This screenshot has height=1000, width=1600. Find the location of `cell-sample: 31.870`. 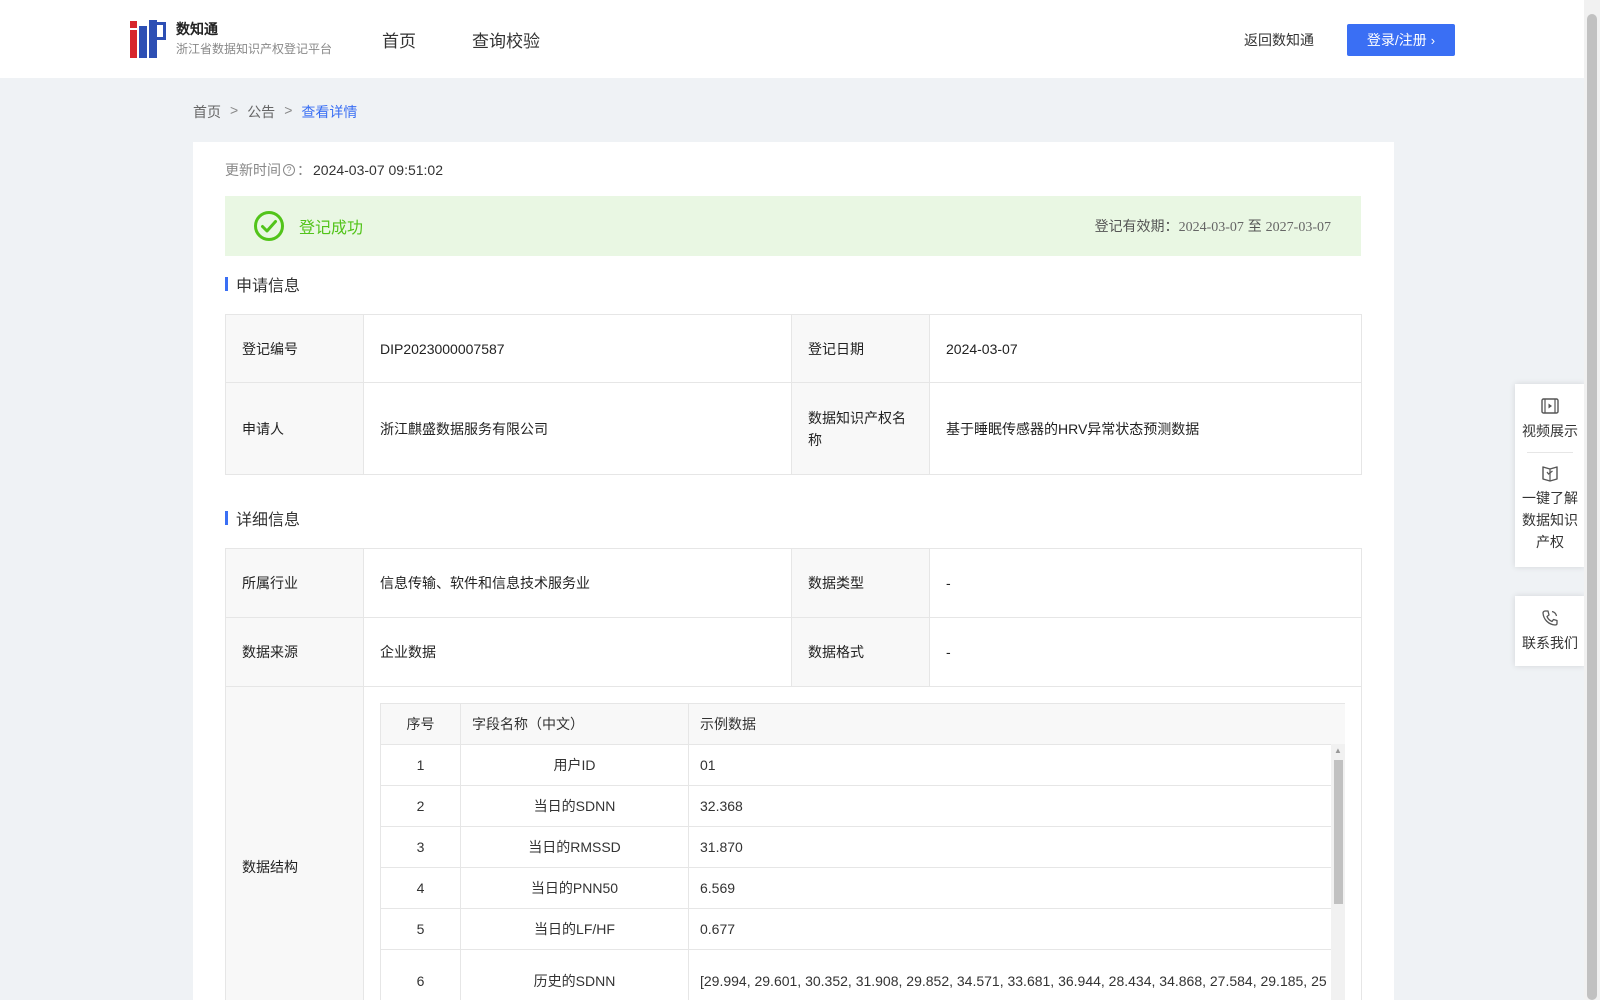

cell-sample: 31.870 is located at coordinates (1016, 847).